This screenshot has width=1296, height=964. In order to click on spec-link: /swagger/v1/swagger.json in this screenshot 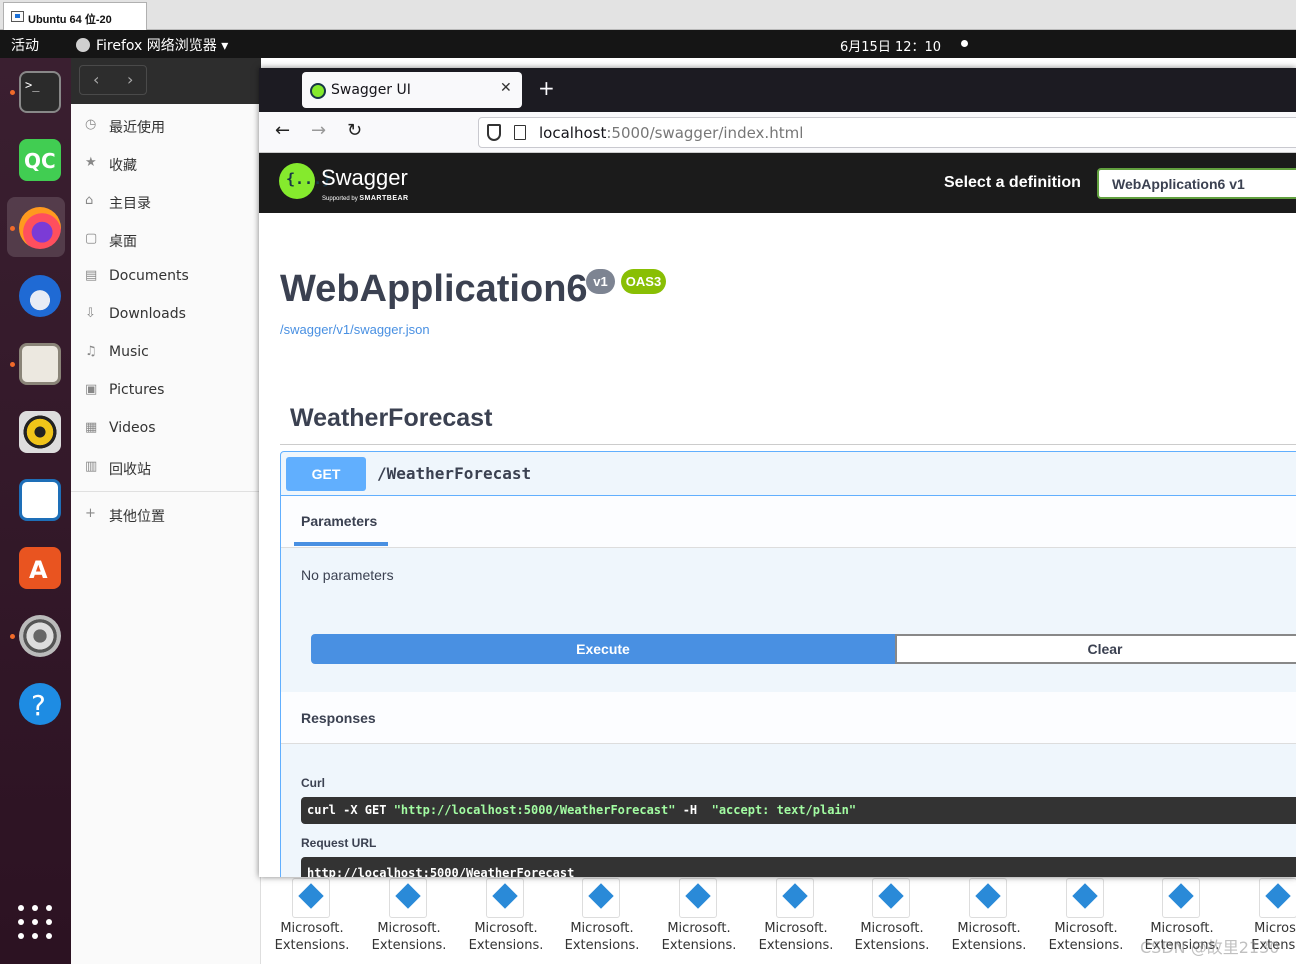, I will do `click(355, 329)`.